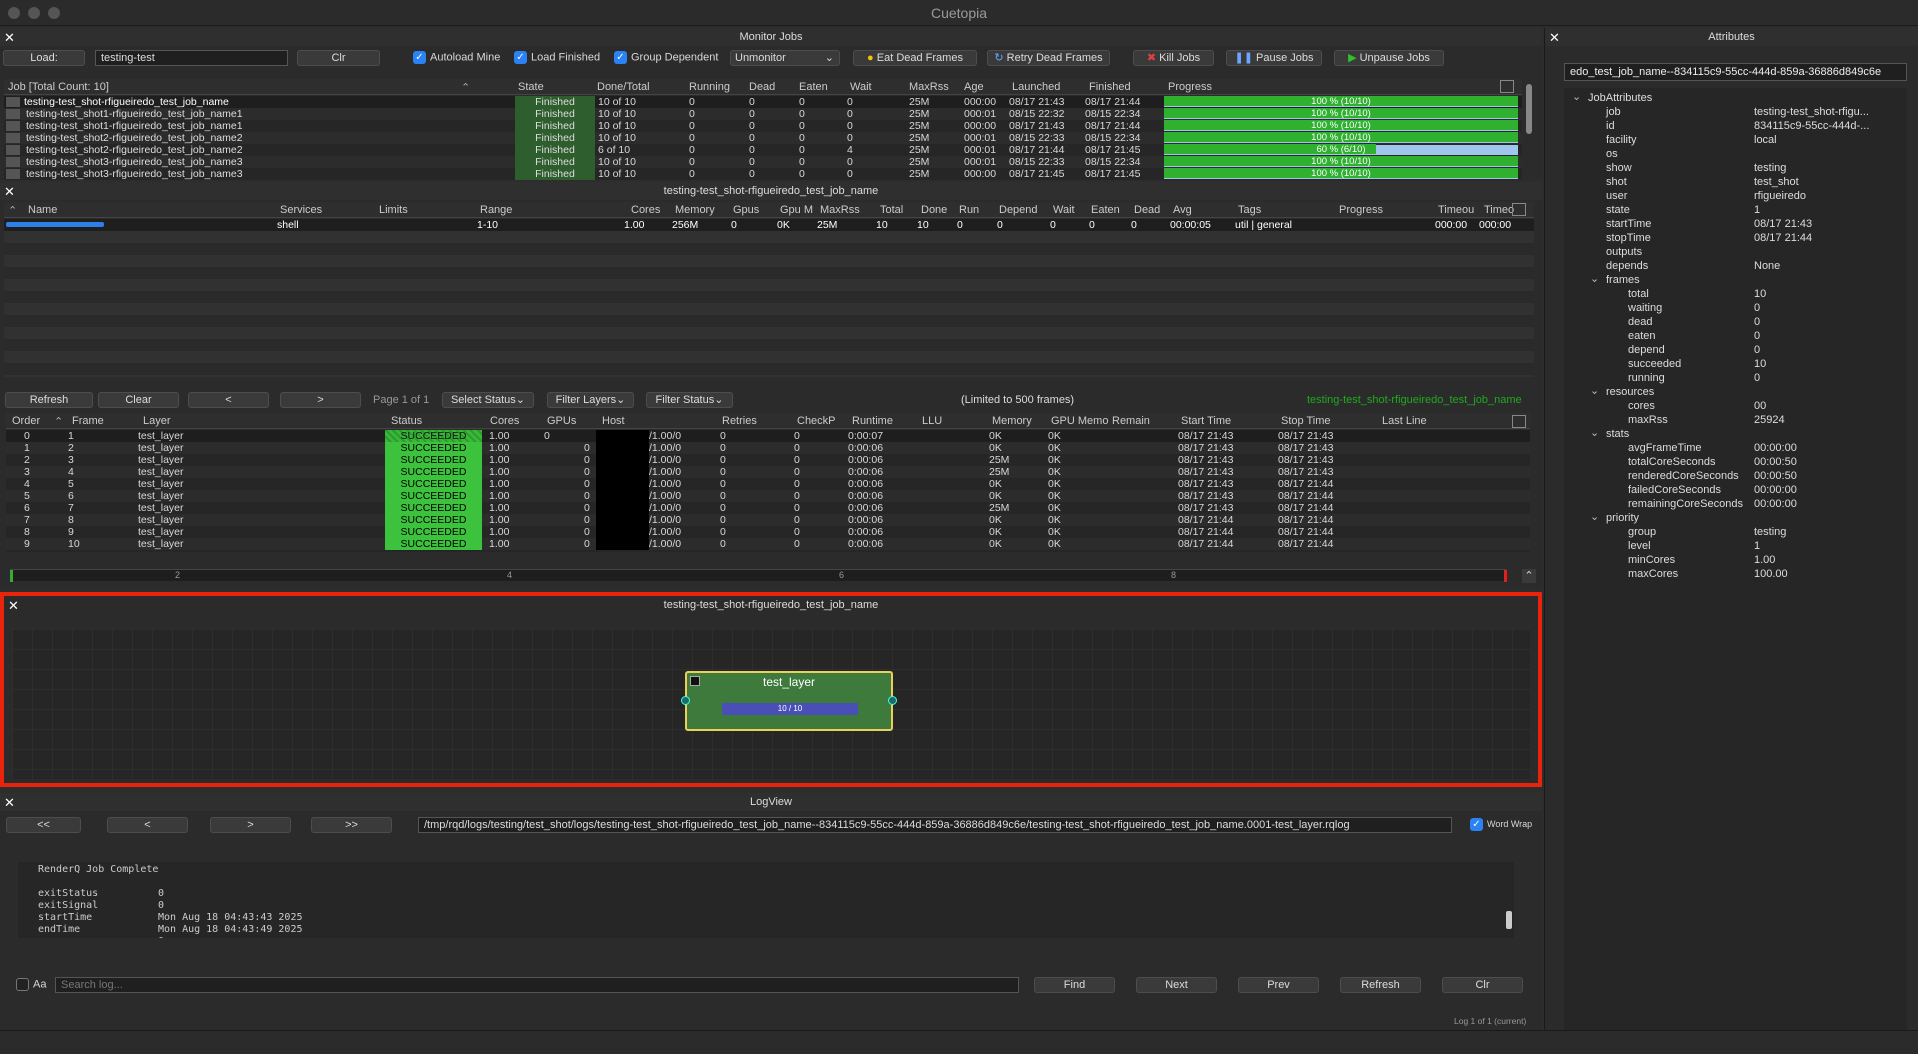 The width and height of the screenshot is (1918, 1054). What do you see at coordinates (138, 400) in the screenshot?
I see `frames-clear-button: Clear` at bounding box center [138, 400].